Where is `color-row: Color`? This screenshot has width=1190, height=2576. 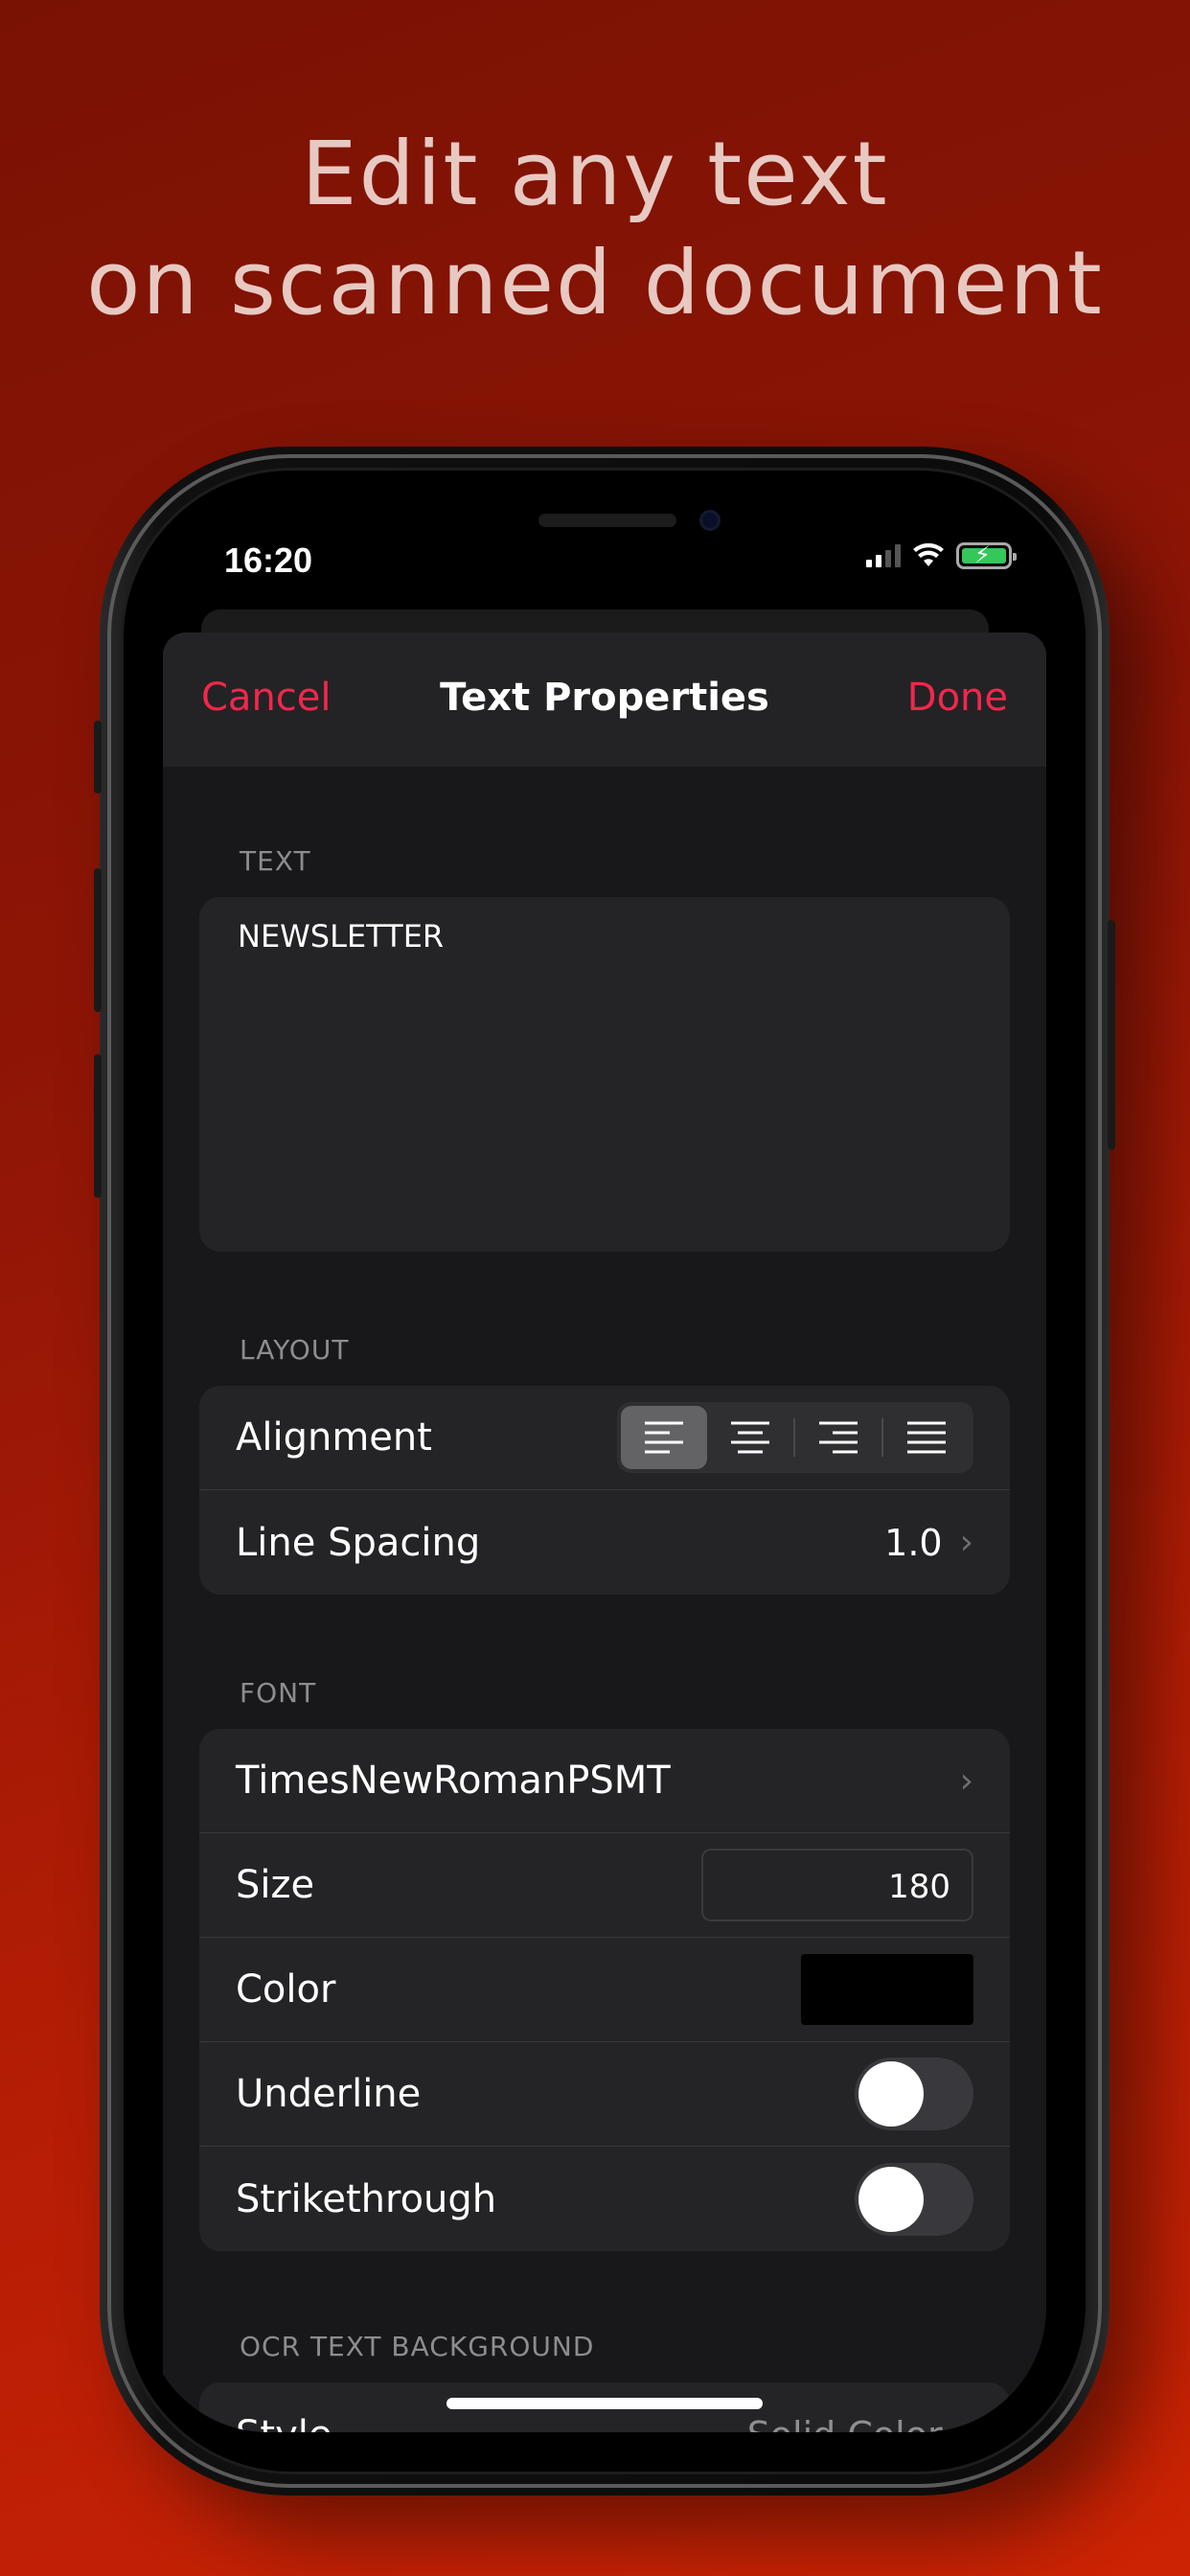 color-row: Color is located at coordinates (605, 1990).